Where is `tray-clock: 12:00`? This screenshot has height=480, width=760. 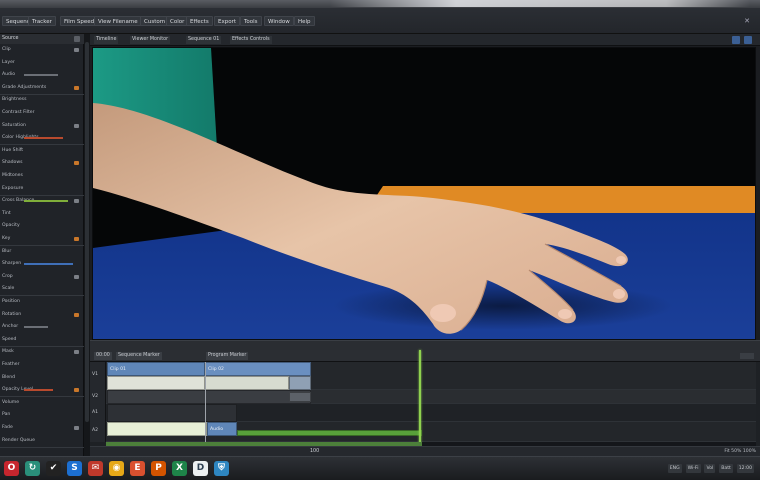
tray-clock: 12:00 is located at coordinates (745, 468).